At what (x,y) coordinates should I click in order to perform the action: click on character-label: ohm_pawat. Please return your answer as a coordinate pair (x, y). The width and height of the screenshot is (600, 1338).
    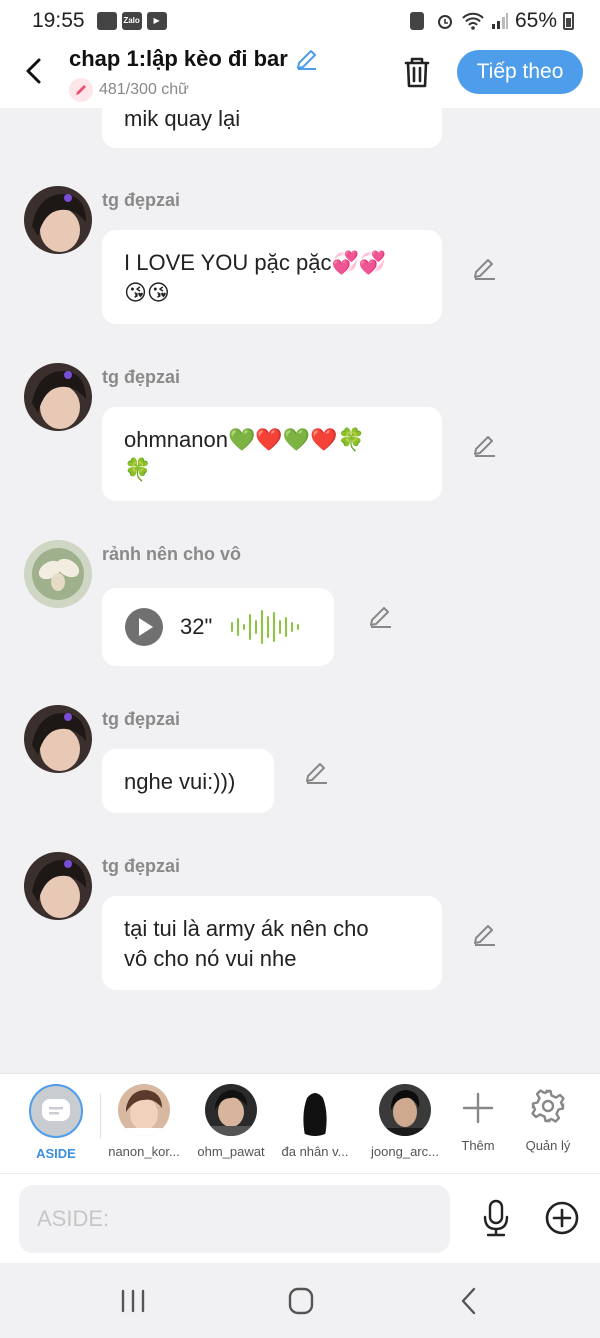
    Looking at the image, I should click on (231, 1151).